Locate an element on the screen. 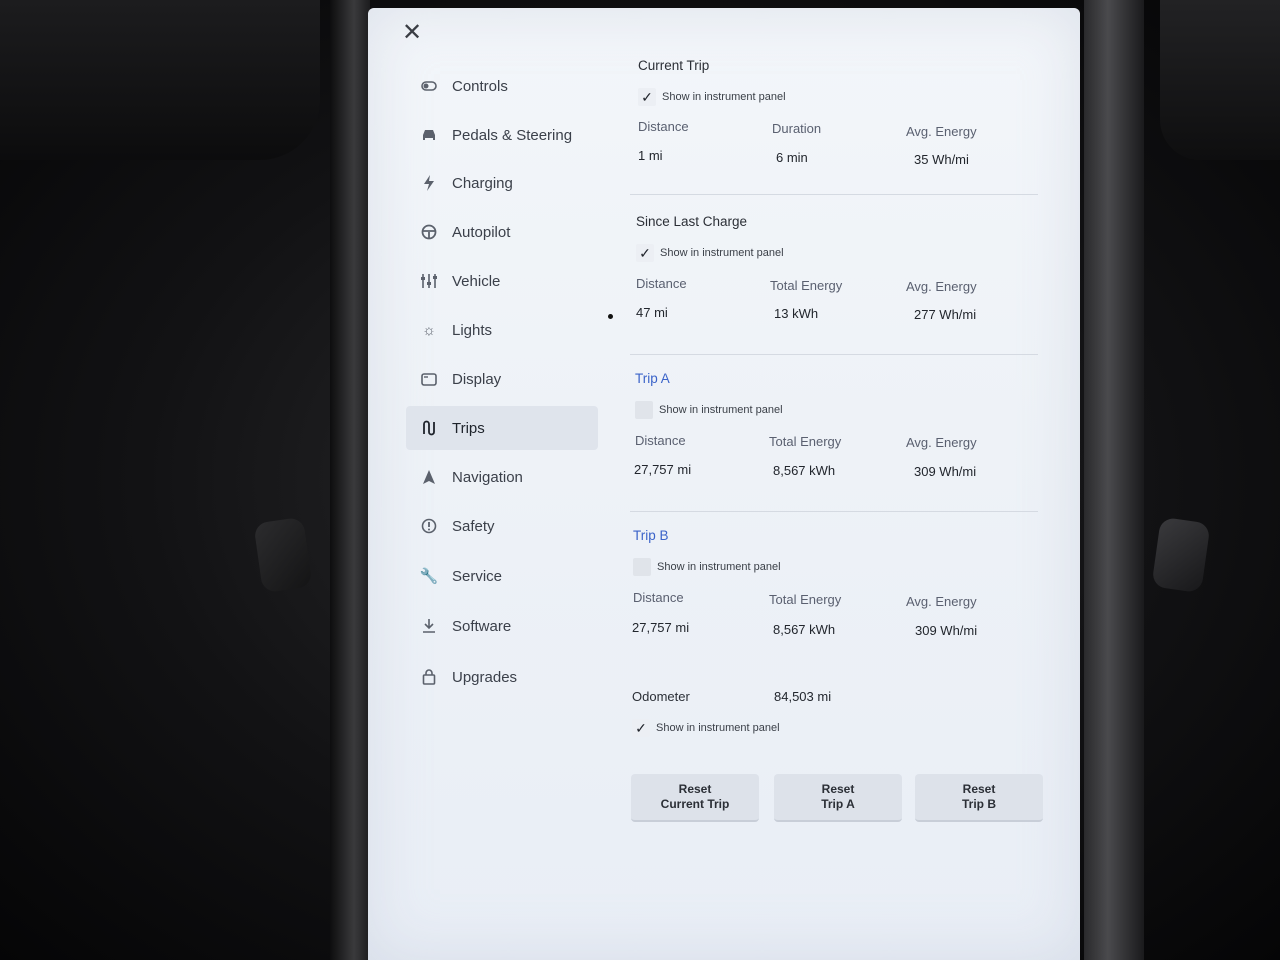 This screenshot has width=1280, height=960. sidebar-item-autopilot: Autopilot is located at coordinates (502, 232).